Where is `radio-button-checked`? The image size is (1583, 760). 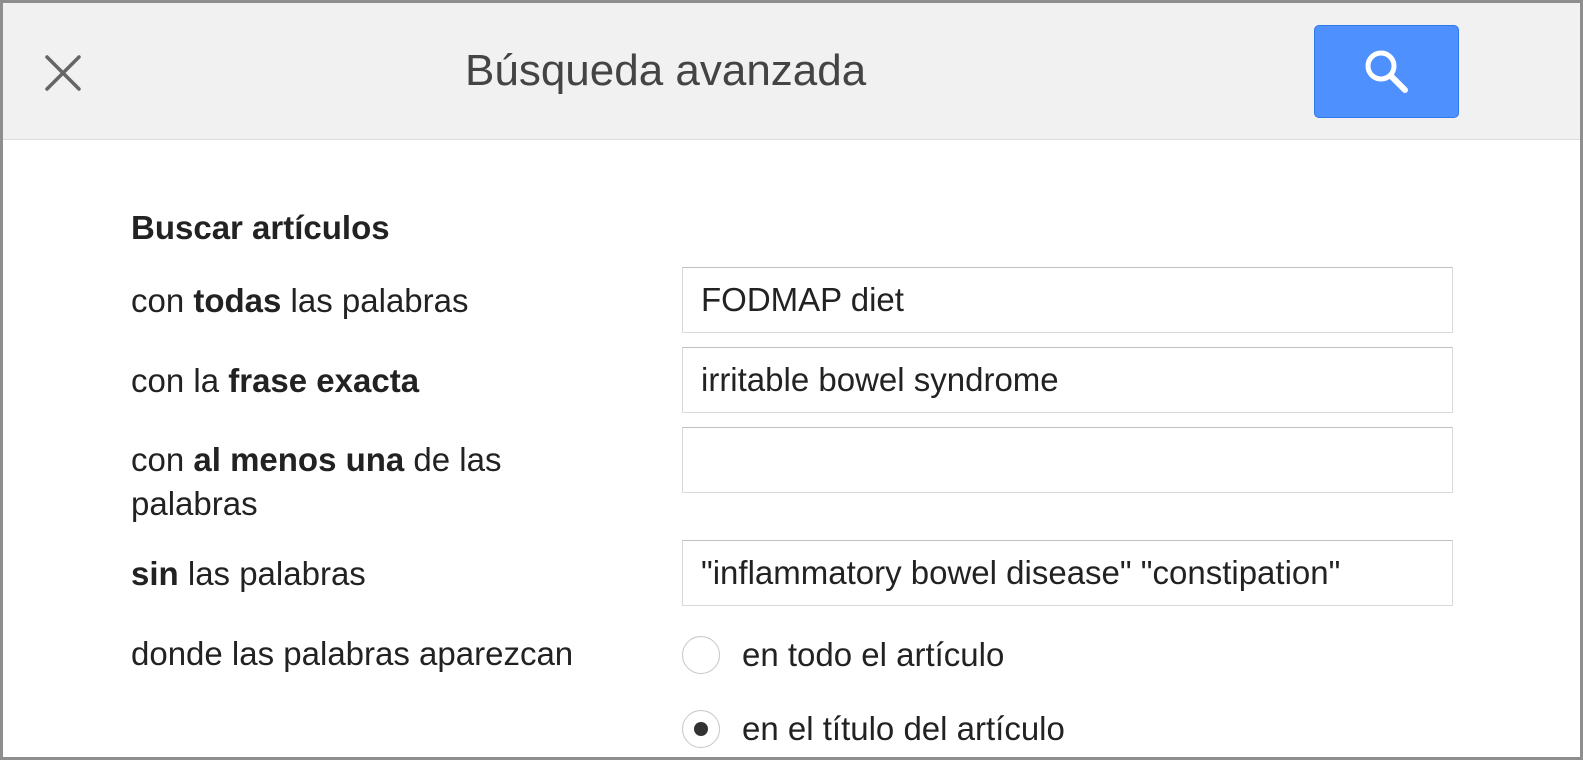
radio-button-checked is located at coordinates (701, 729).